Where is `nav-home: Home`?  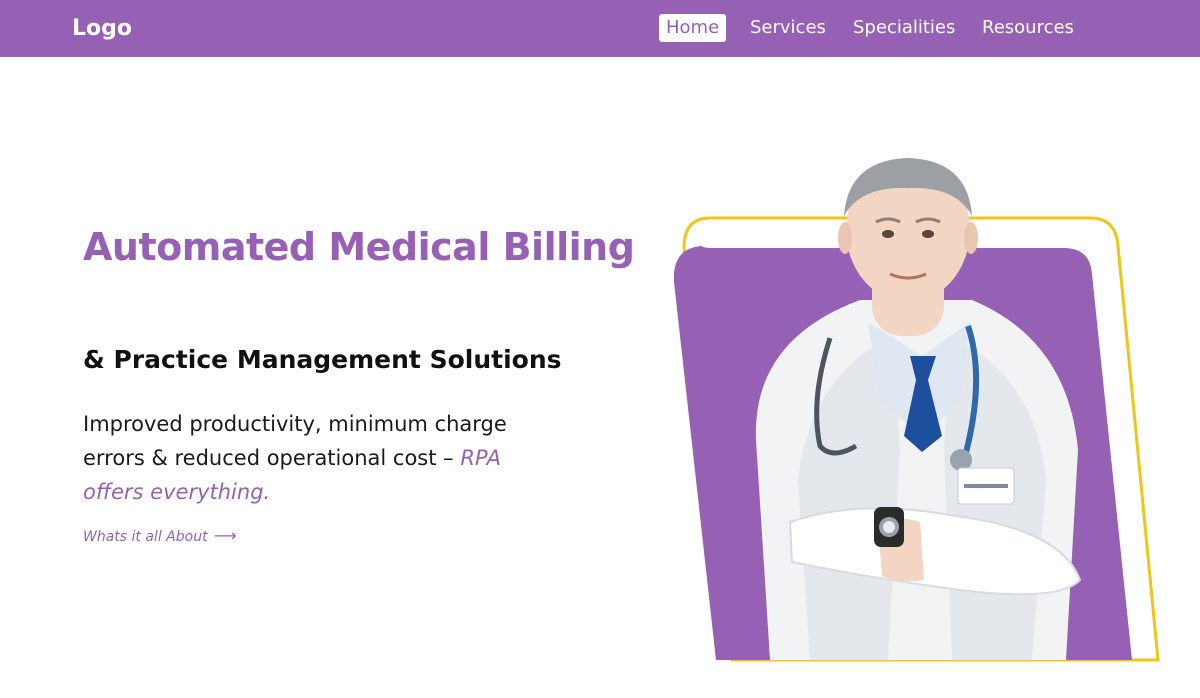
nav-home: Home is located at coordinates (693, 28).